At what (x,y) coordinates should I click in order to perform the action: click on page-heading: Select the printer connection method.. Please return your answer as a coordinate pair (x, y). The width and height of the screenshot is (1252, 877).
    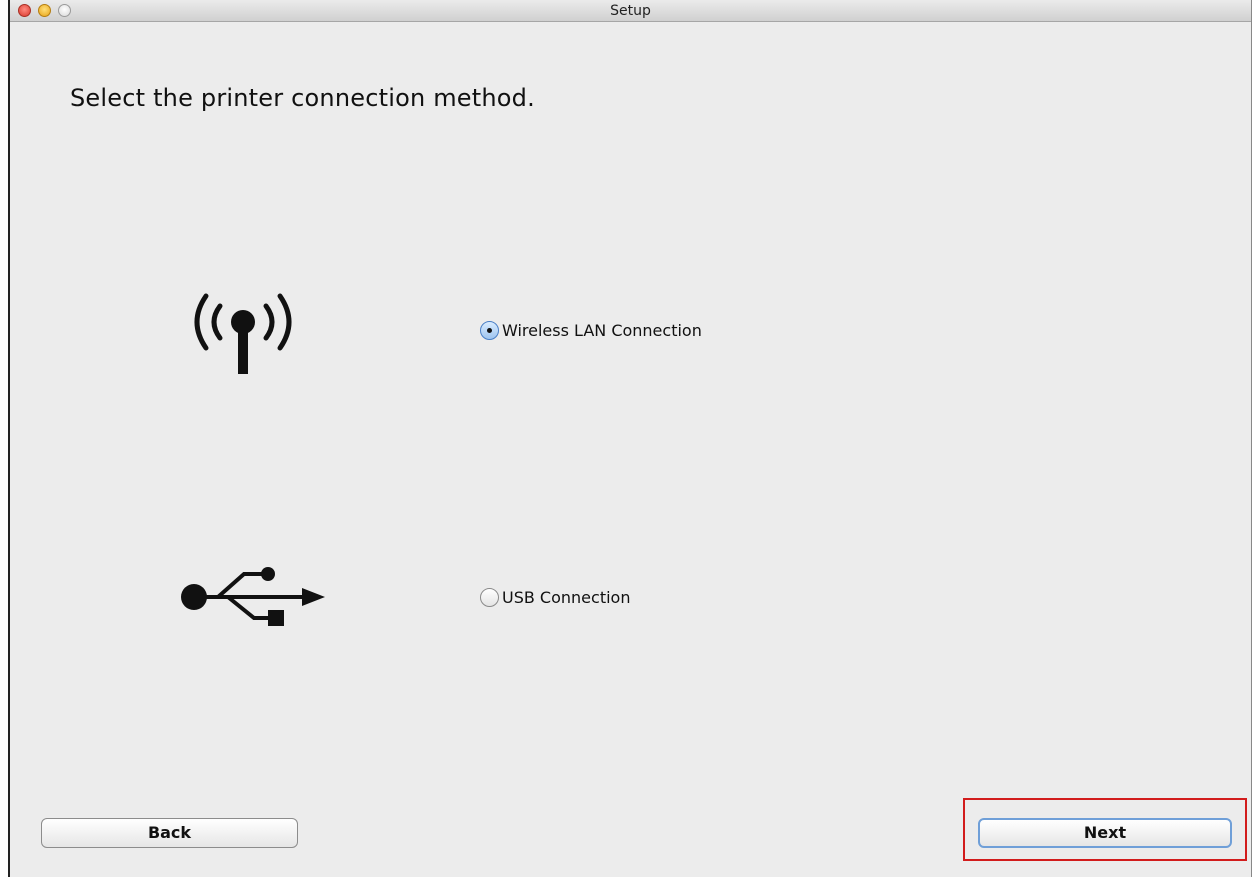
    Looking at the image, I should click on (302, 98).